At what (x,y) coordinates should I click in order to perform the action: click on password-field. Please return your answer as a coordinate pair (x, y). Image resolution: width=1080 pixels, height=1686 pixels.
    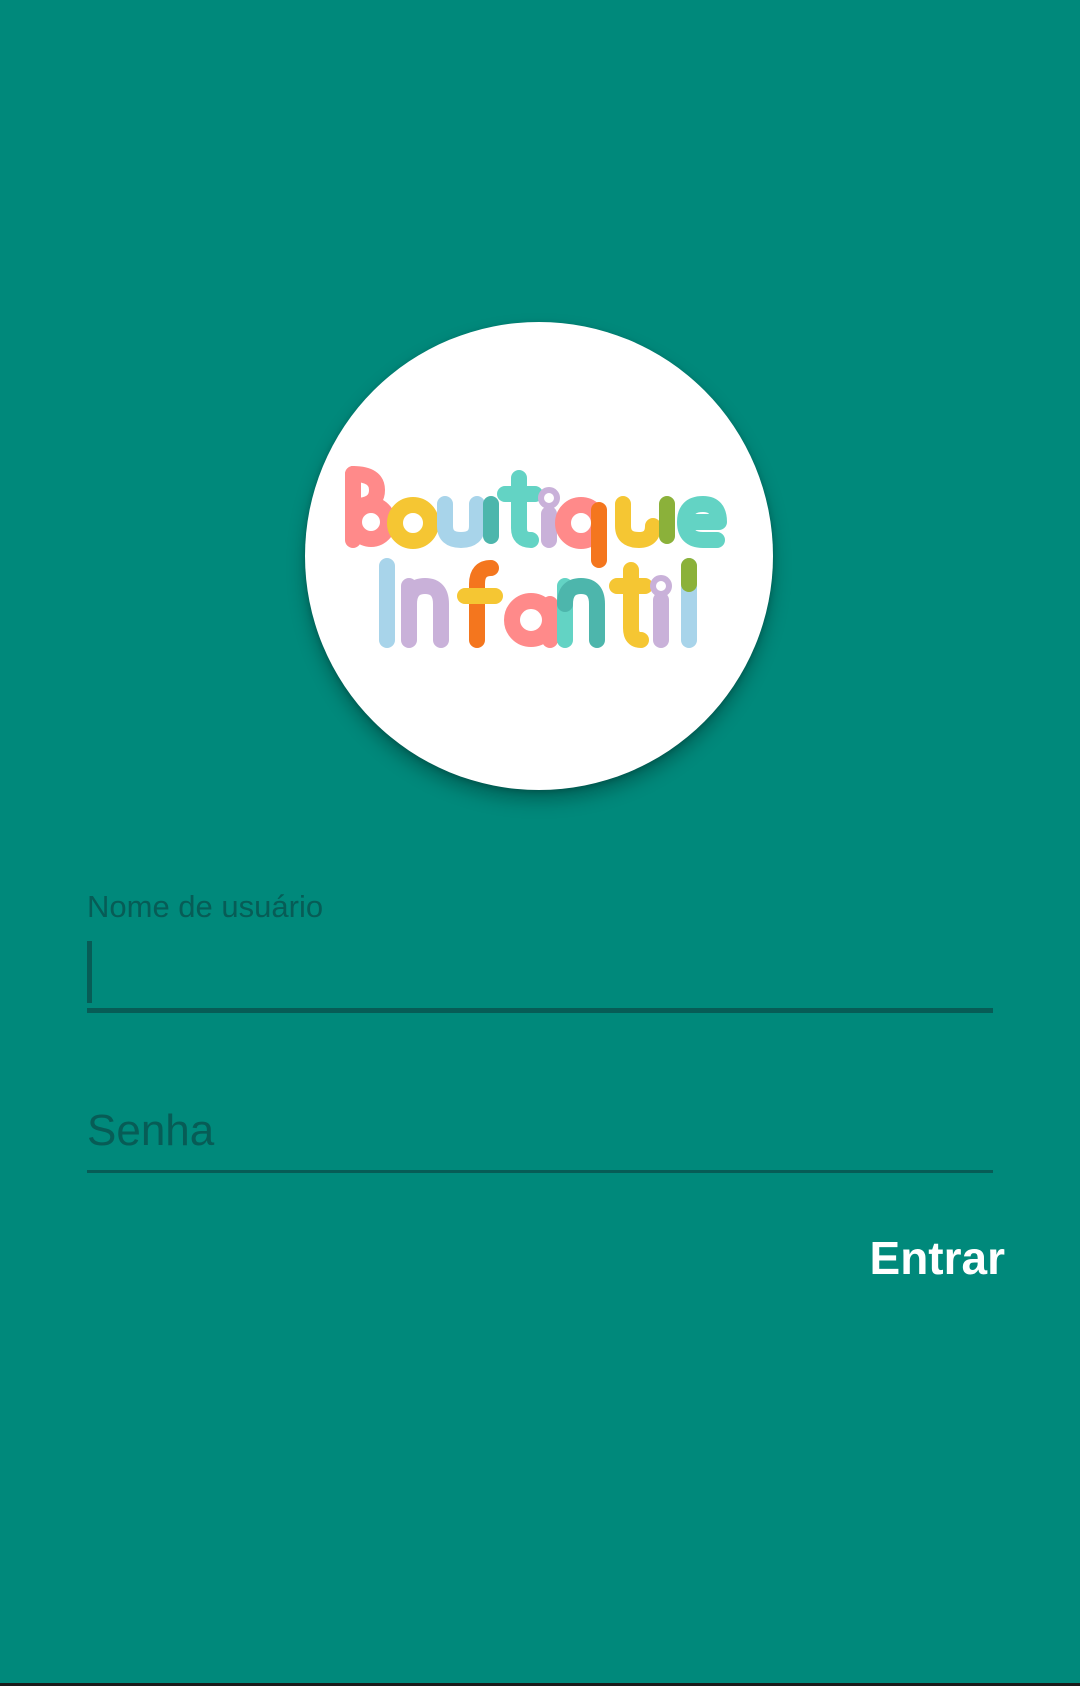
    Looking at the image, I should click on (540, 1134).